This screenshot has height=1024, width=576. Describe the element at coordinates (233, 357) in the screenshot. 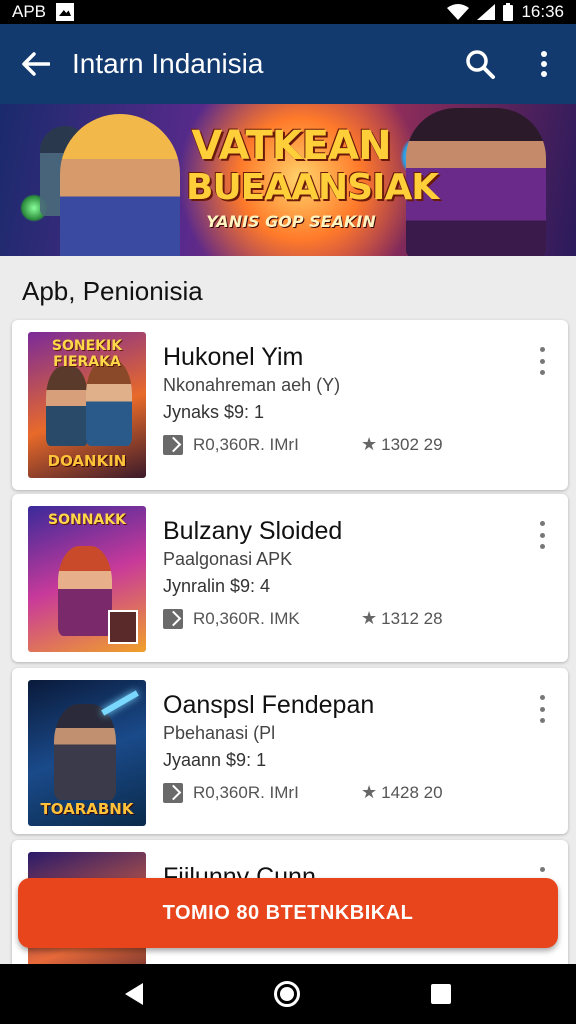

I see `app-name: Hukonel Yim` at that location.